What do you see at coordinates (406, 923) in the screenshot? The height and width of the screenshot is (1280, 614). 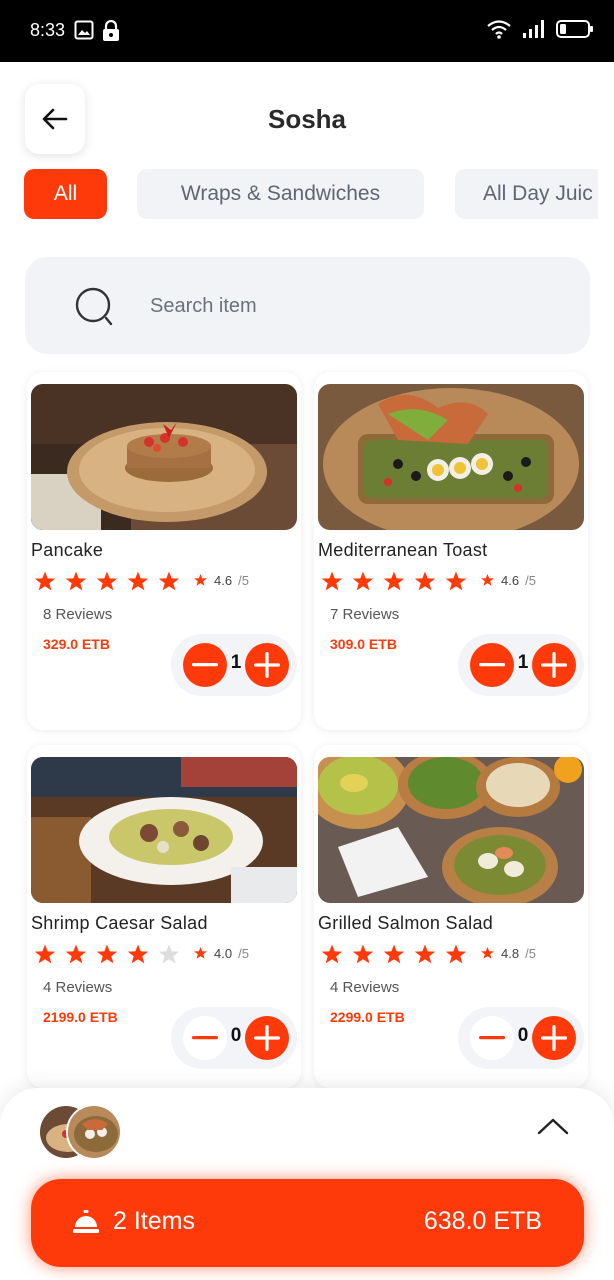 I see `product-name: Grilled Salmon Salad` at bounding box center [406, 923].